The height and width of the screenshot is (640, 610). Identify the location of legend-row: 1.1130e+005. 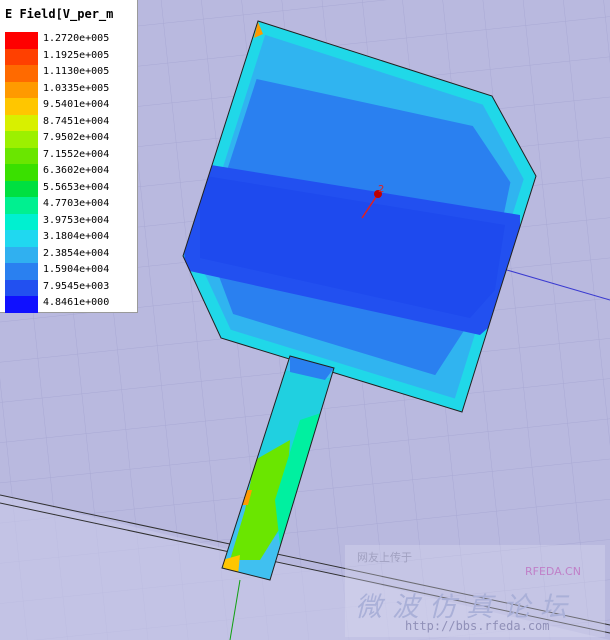
(70, 73).